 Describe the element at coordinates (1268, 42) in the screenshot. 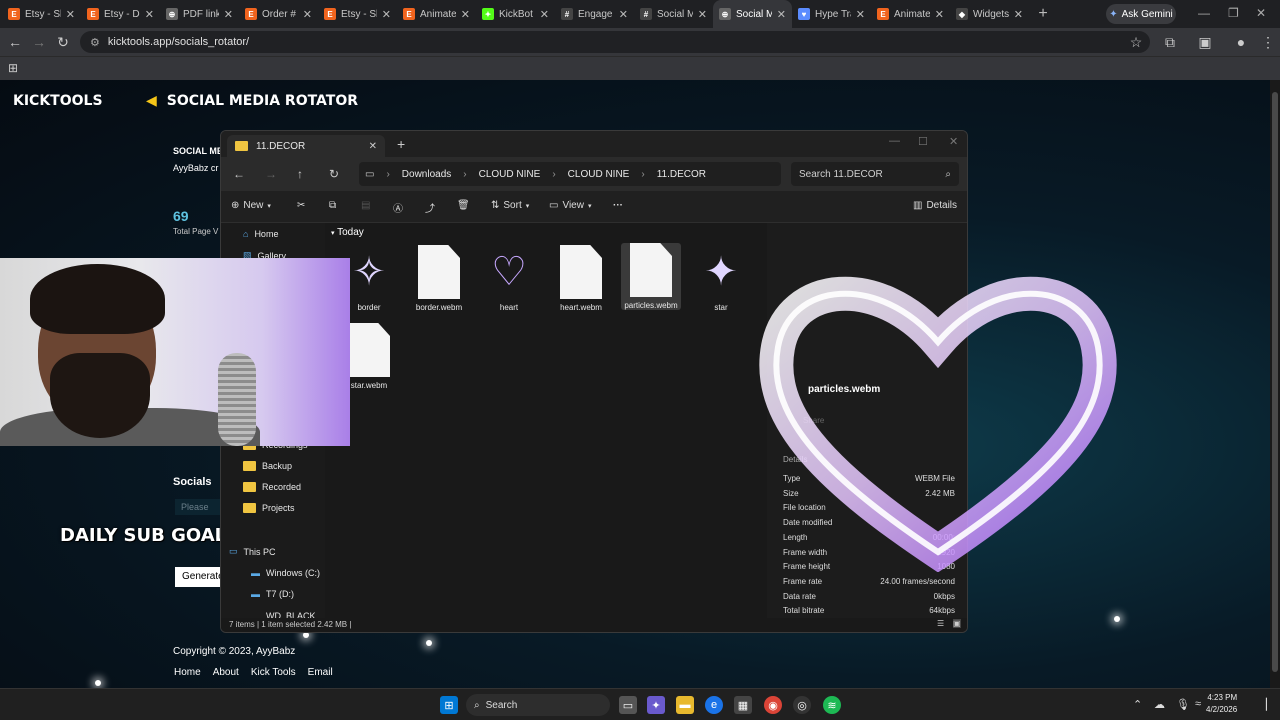

I see `menu-icon: ⋮` at that location.